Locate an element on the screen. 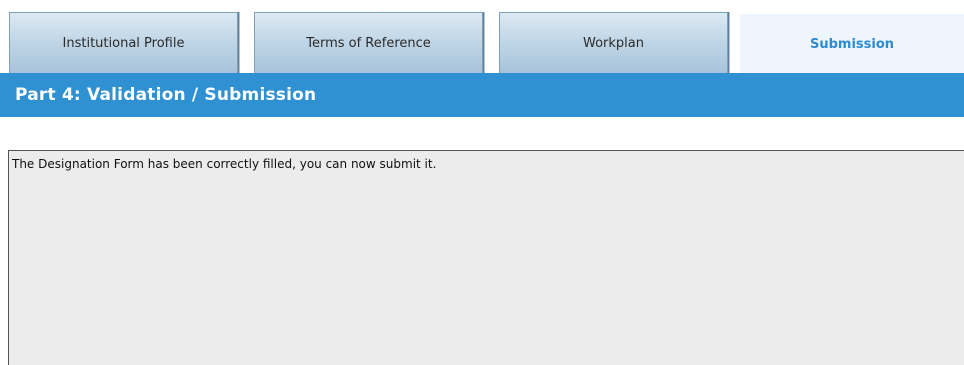 This screenshot has width=964, height=365. tab-terms-of-reference: Terms of Reference is located at coordinates (368, 42).